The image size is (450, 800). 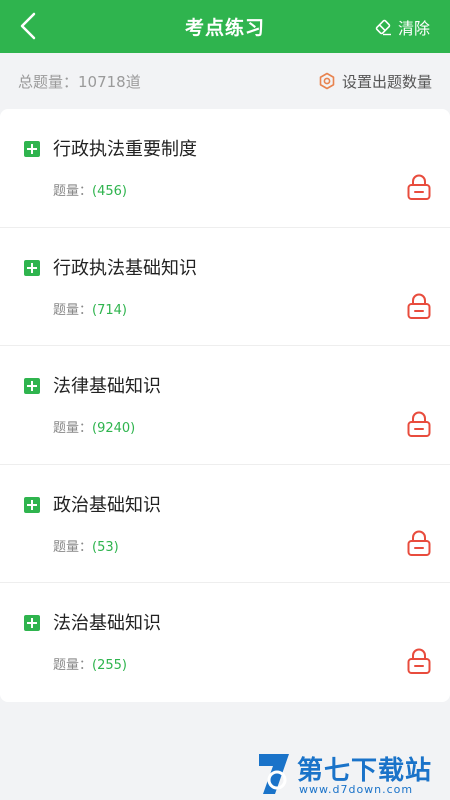 I want to click on topic-count: 题量：(53), so click(x=86, y=545).